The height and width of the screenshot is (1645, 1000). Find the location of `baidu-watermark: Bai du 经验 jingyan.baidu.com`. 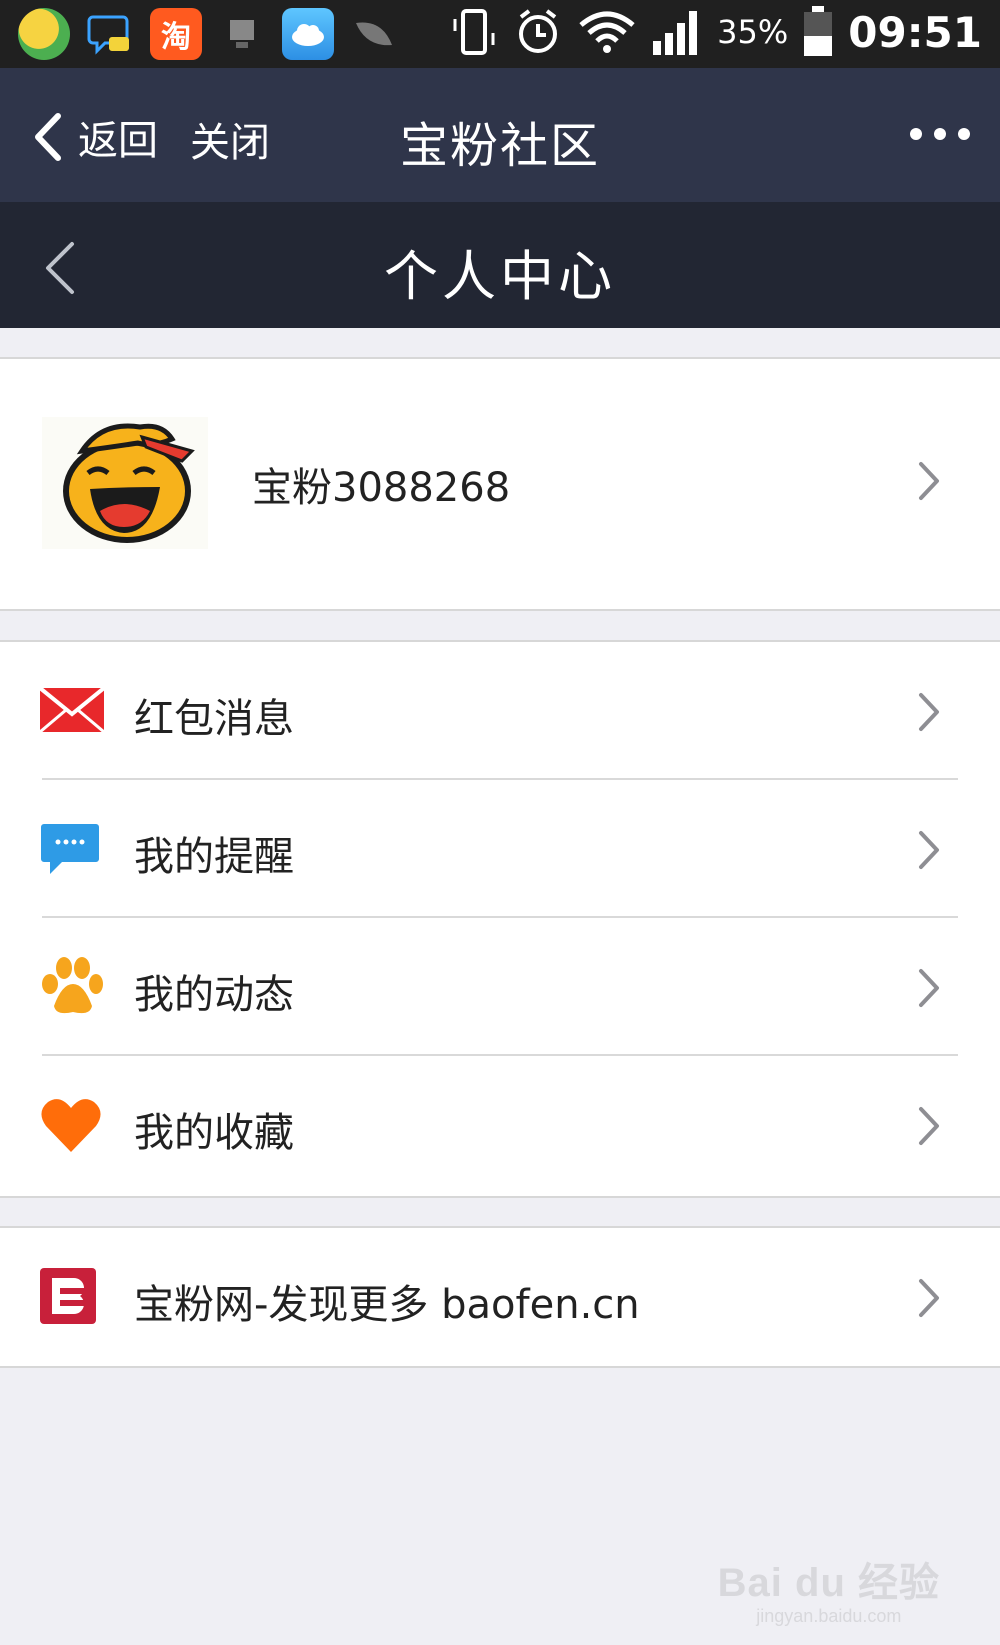

baidu-watermark: Bai du 经验 jingyan.baidu.com is located at coordinates (829, 1588).